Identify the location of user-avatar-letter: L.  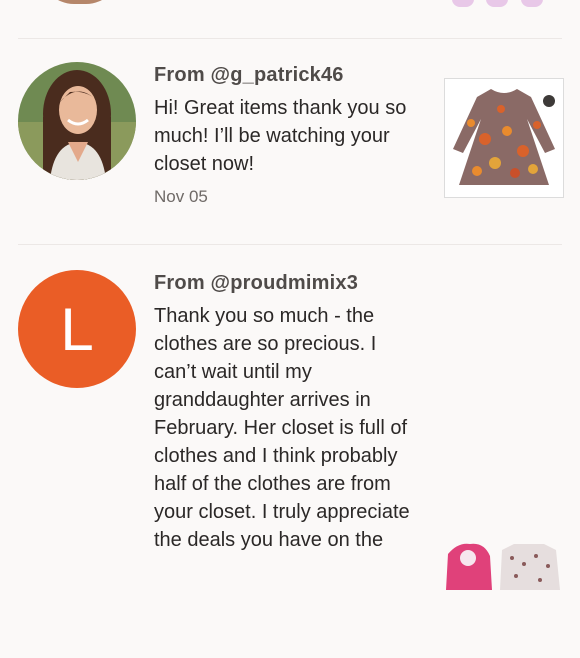
(77, 329).